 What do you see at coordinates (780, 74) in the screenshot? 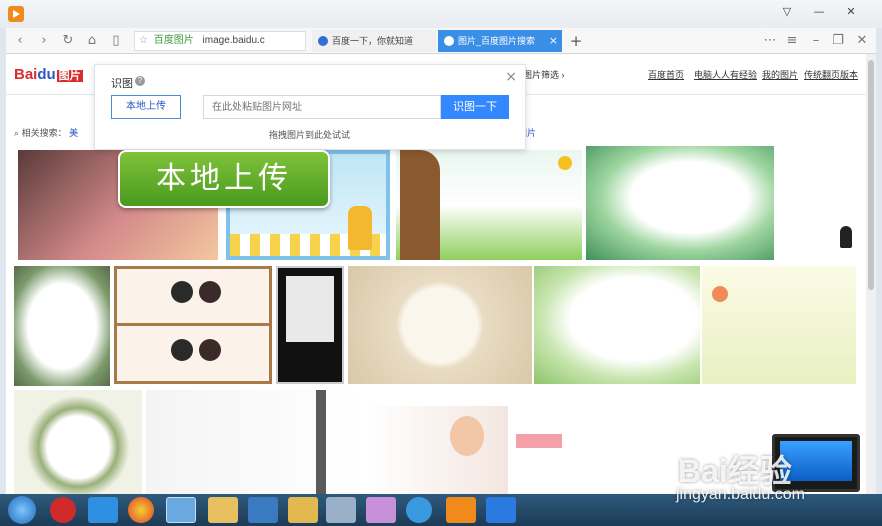
I see `link-my-images: 我的图片` at bounding box center [780, 74].